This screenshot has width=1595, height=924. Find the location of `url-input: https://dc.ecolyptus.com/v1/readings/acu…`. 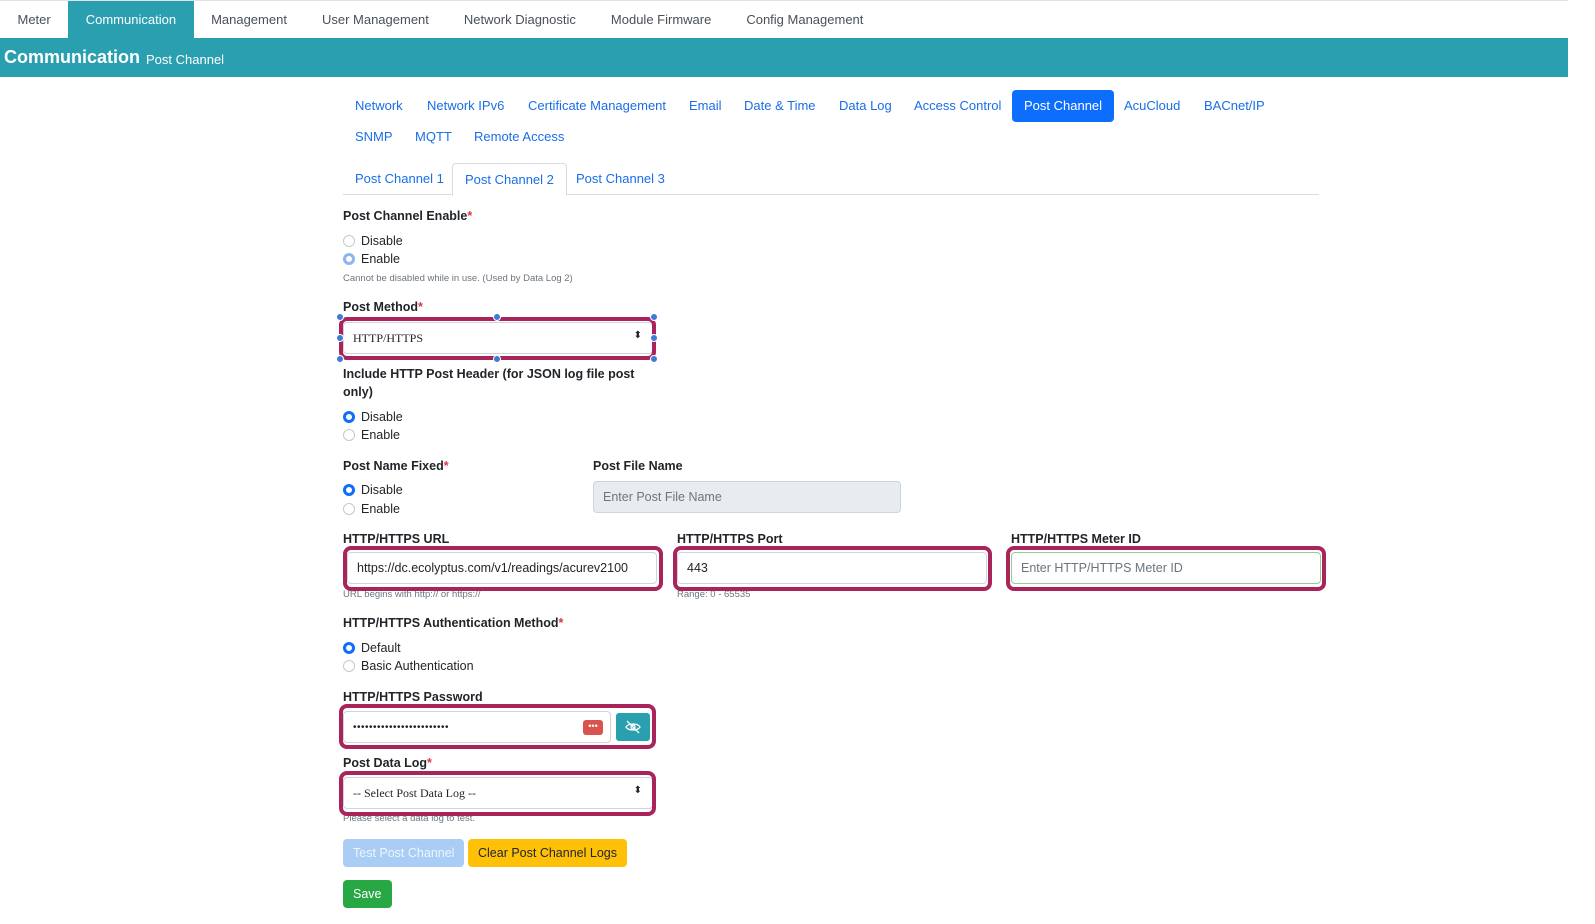

url-input: https://dc.ecolyptus.com/v1/readings/acu… is located at coordinates (502, 568).